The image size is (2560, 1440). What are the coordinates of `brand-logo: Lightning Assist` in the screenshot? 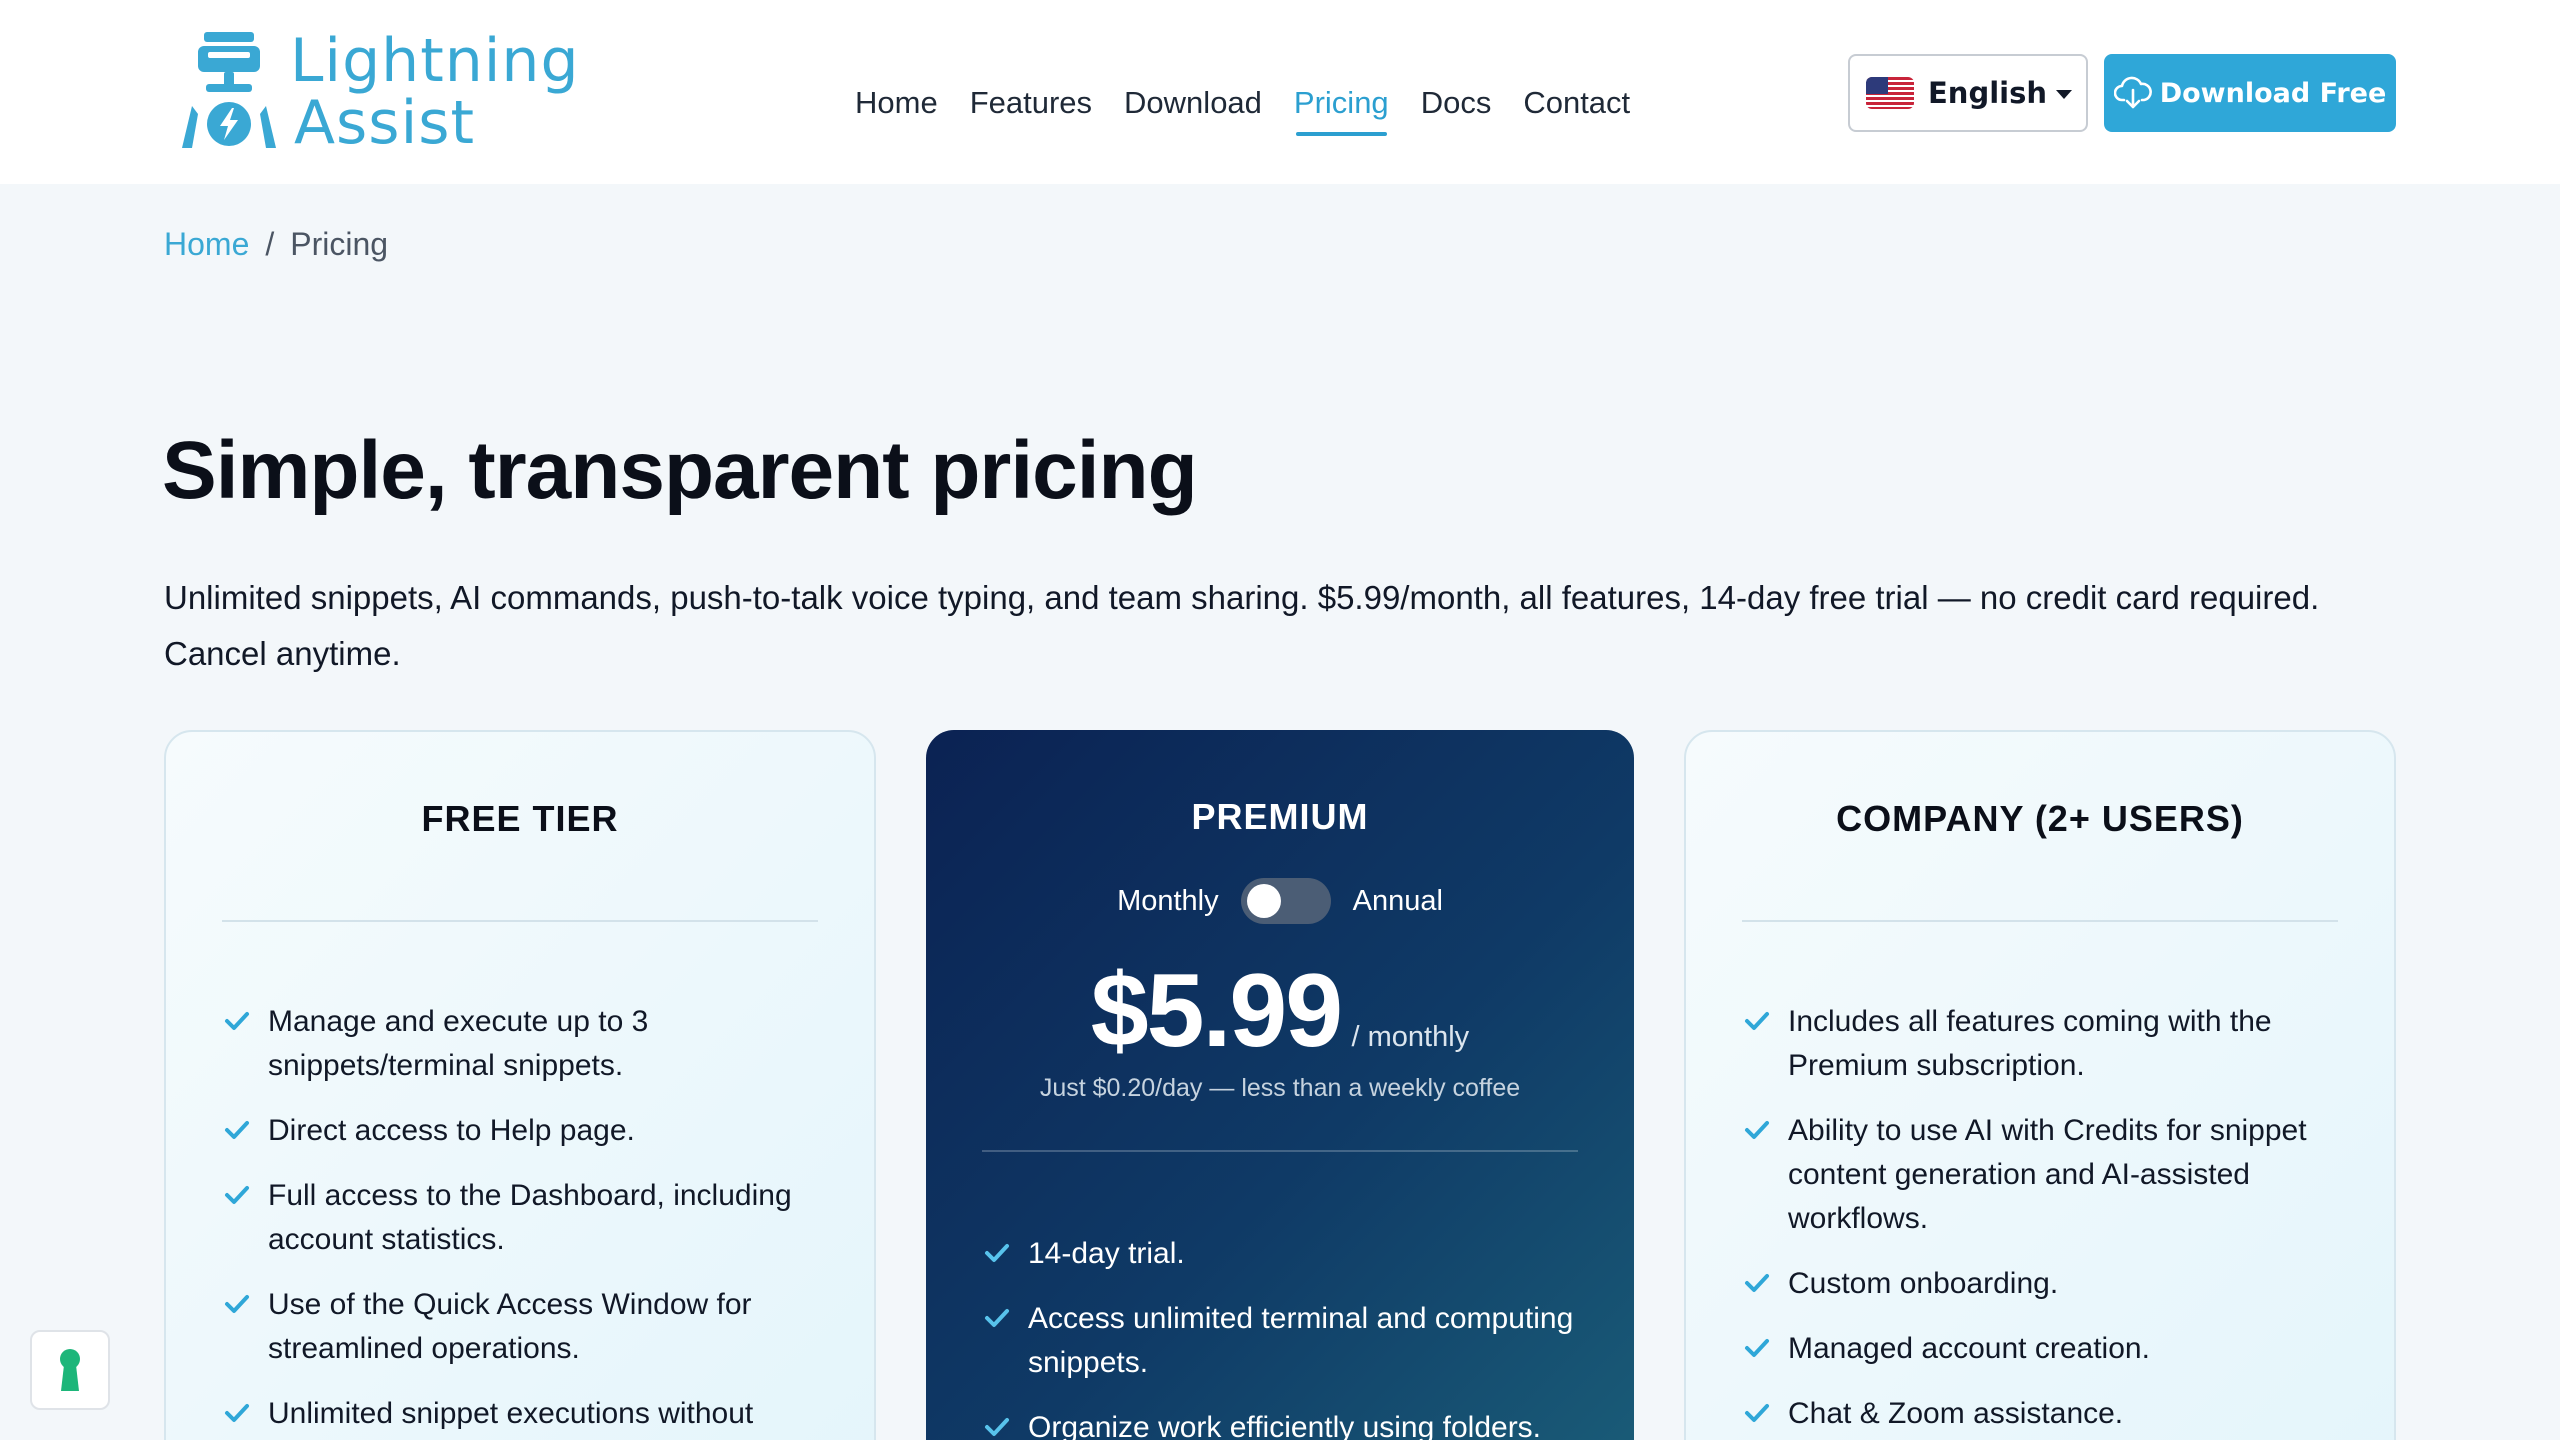 It's located at (388, 91).